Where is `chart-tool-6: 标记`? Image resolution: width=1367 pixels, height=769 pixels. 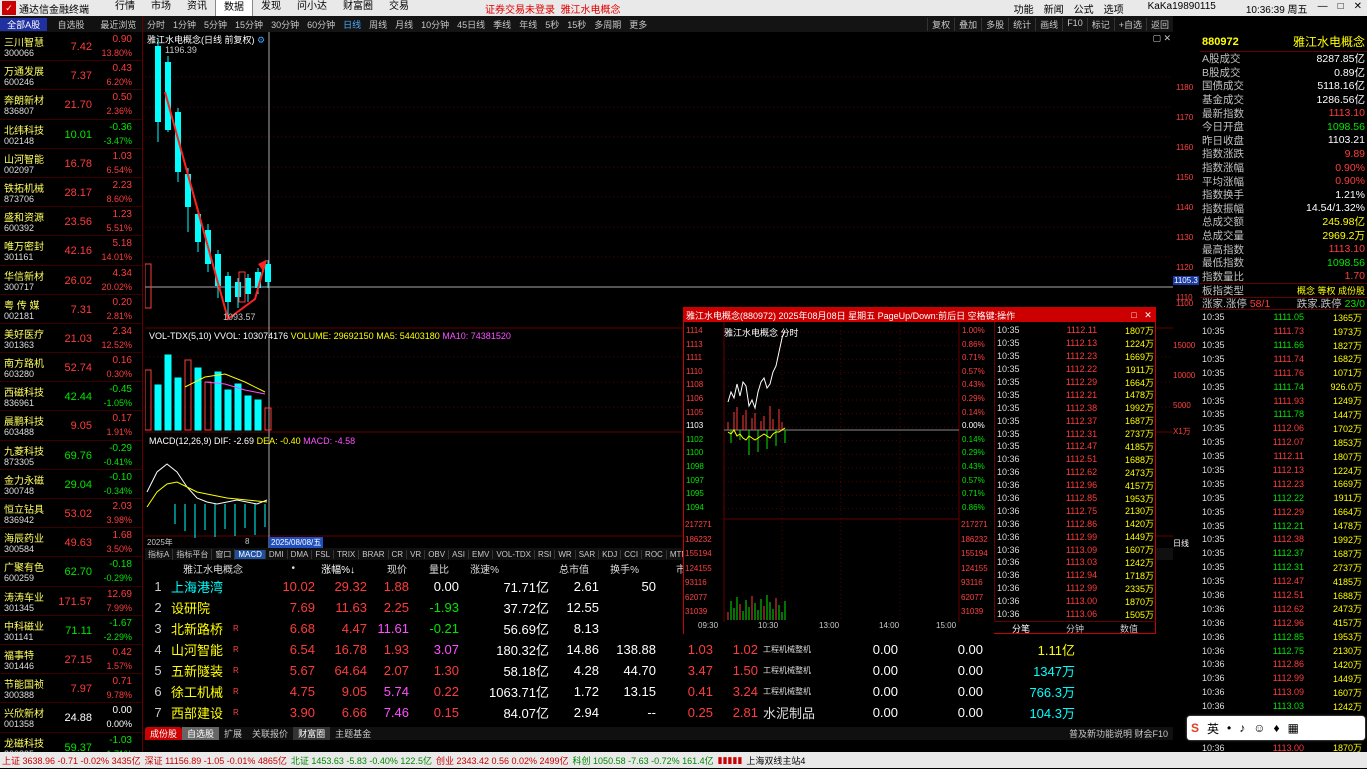 chart-tool-6: 标记 is located at coordinates (1100, 24).